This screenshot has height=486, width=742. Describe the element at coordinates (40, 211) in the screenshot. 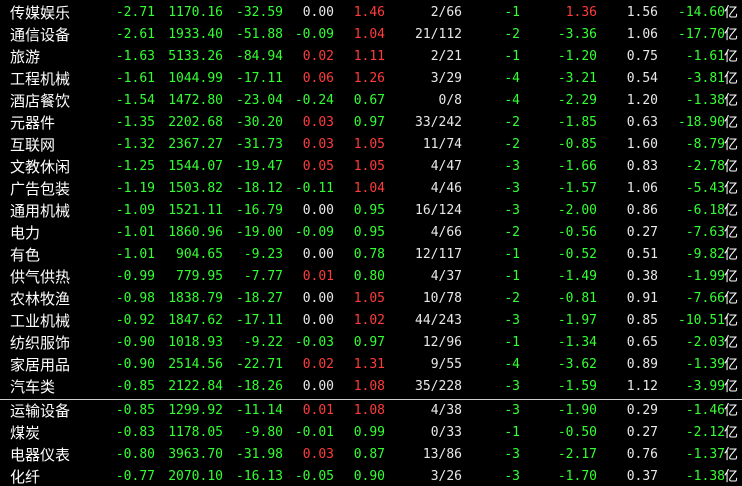

I see `sector-name: 通用机械` at that location.